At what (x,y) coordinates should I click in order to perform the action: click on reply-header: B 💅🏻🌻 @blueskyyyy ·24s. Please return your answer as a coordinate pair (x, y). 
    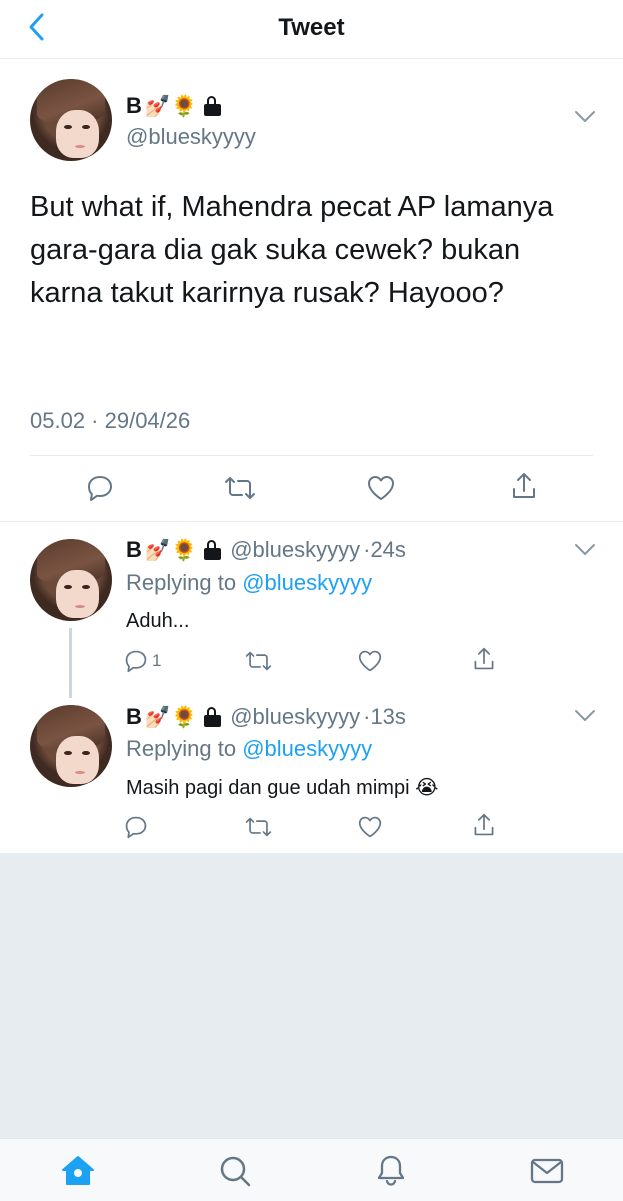
    Looking at the image, I should click on (266, 550).